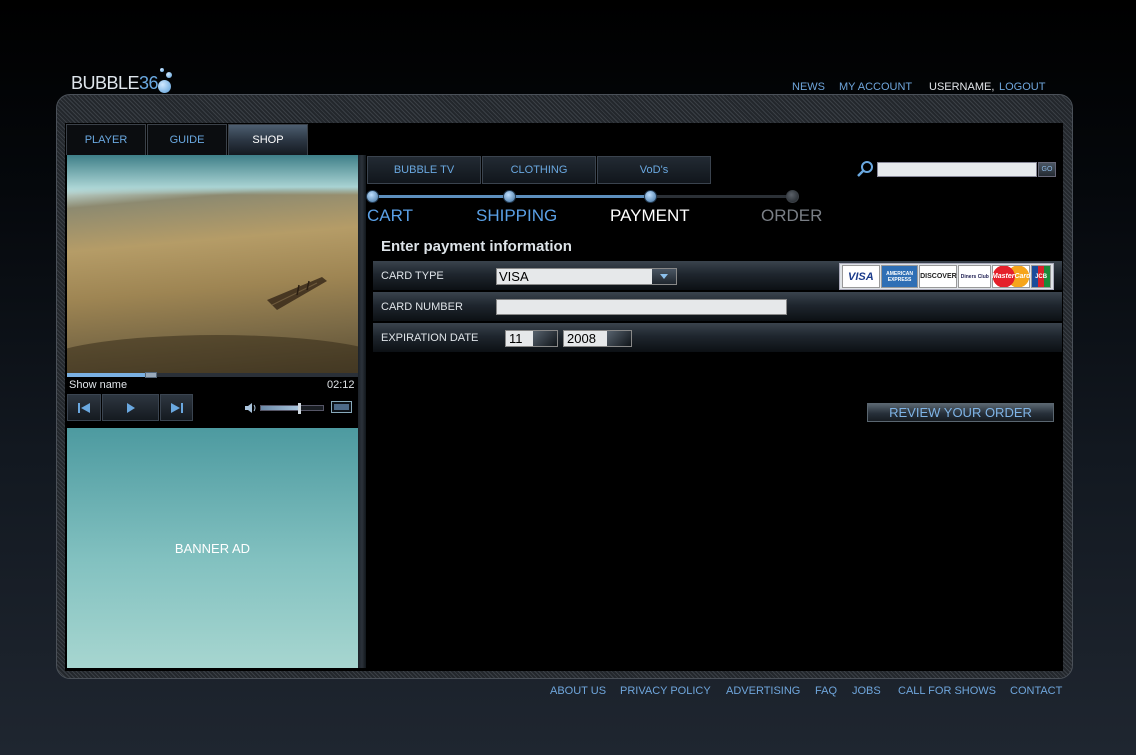  Describe the element at coordinates (962, 87) in the screenshot. I see `username-label: USERNAME,` at that location.